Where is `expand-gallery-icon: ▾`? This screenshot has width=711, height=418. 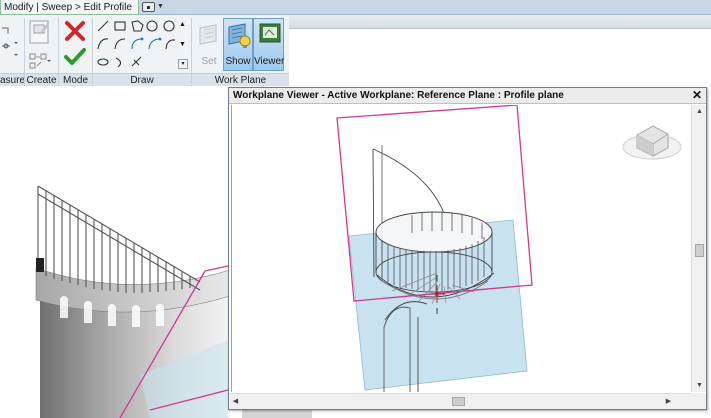 expand-gallery-icon: ▾ is located at coordinates (183, 64).